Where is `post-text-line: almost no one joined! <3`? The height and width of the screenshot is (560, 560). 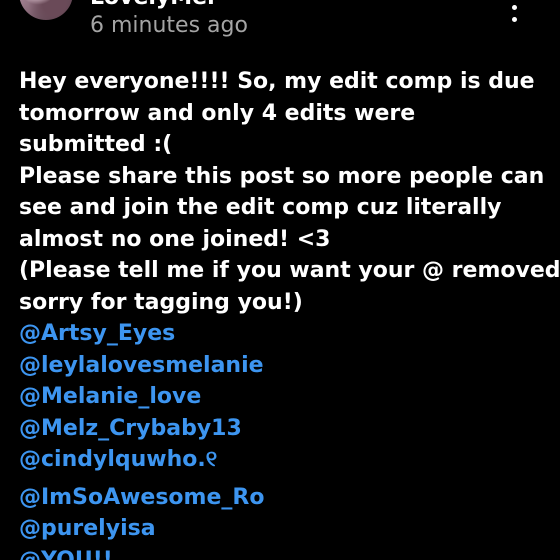
post-text-line: almost no one joined! <3 is located at coordinates (175, 239).